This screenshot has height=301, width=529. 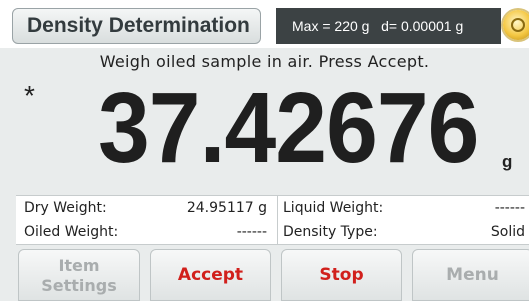 I want to click on level-bubble-icon, so click(x=516, y=25).